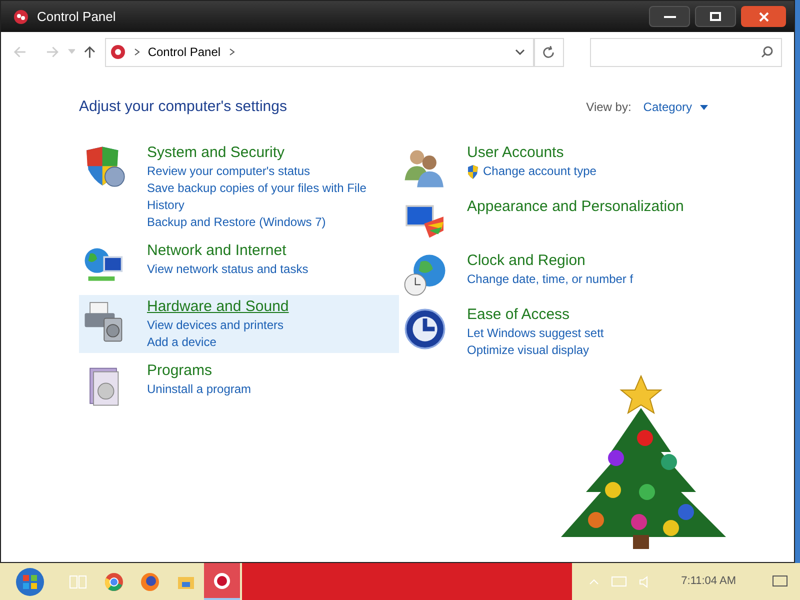 The image size is (800, 600). What do you see at coordinates (550, 279) in the screenshot?
I see `category-link: Change date, time, or number f` at bounding box center [550, 279].